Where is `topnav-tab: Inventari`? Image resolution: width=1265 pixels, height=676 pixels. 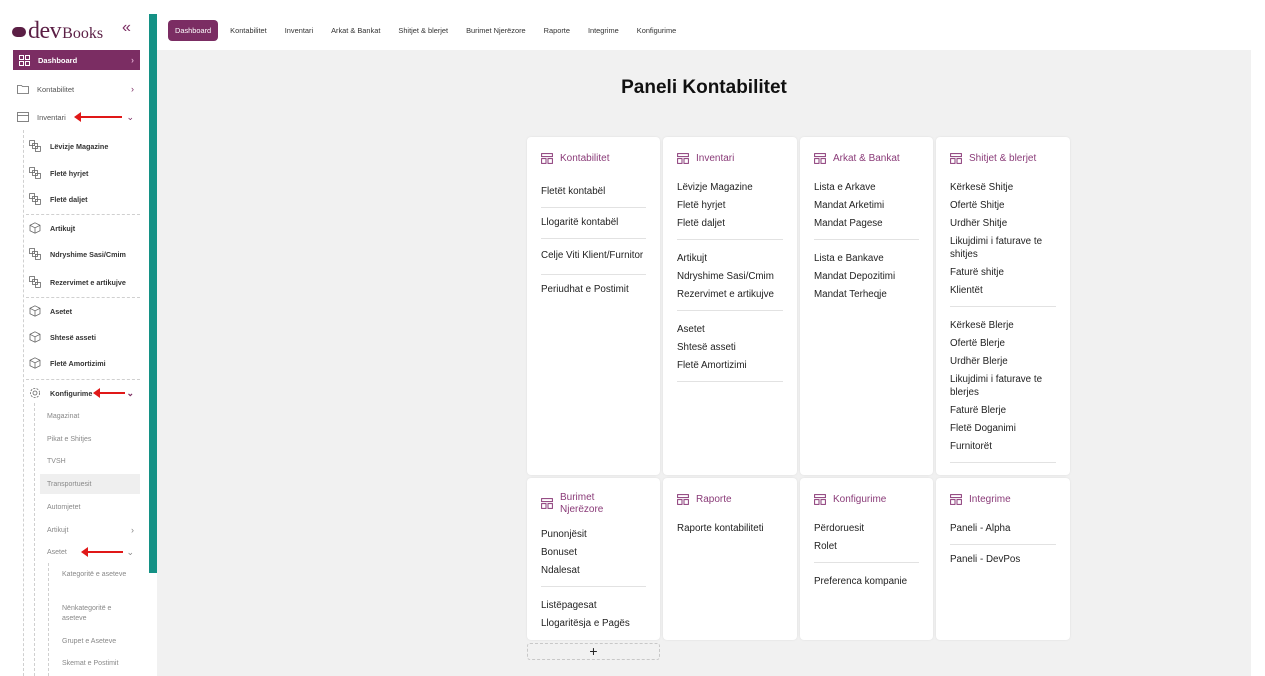
topnav-tab: Inventari is located at coordinates (299, 30).